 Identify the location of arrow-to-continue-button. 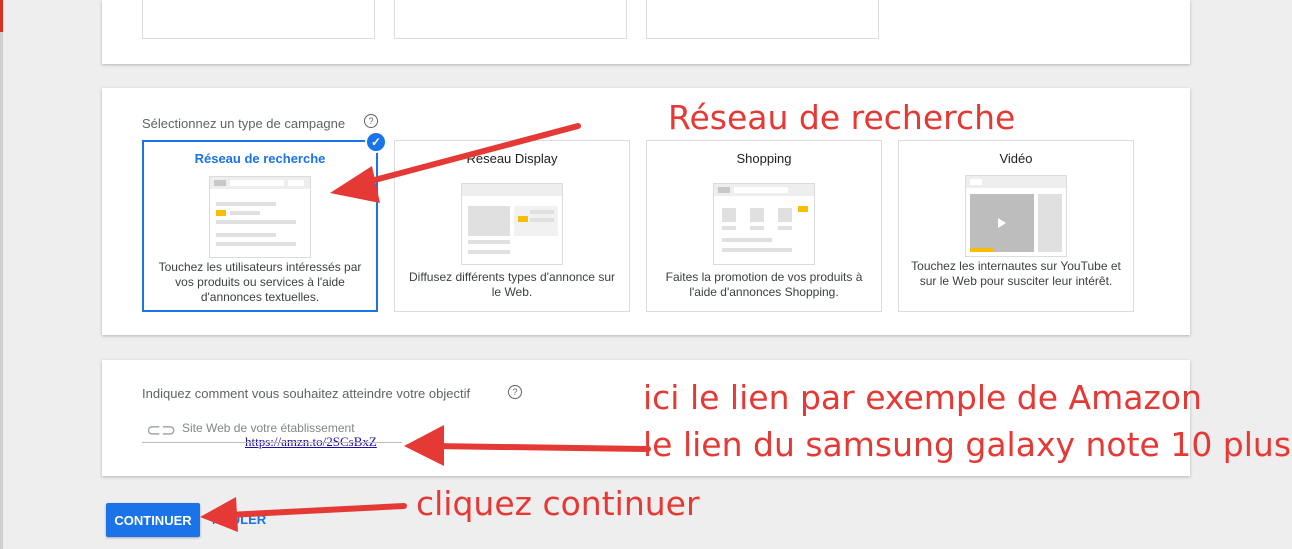
(303, 514).